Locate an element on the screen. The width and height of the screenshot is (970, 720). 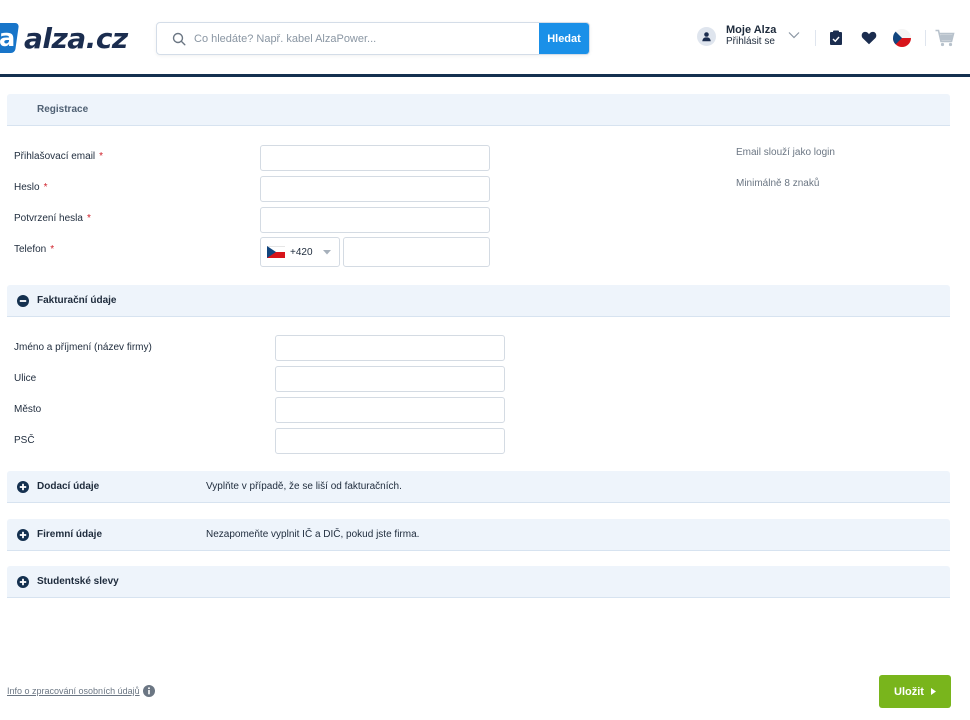
privacy-link: Info o zpracování osobních údajů is located at coordinates (73, 691).